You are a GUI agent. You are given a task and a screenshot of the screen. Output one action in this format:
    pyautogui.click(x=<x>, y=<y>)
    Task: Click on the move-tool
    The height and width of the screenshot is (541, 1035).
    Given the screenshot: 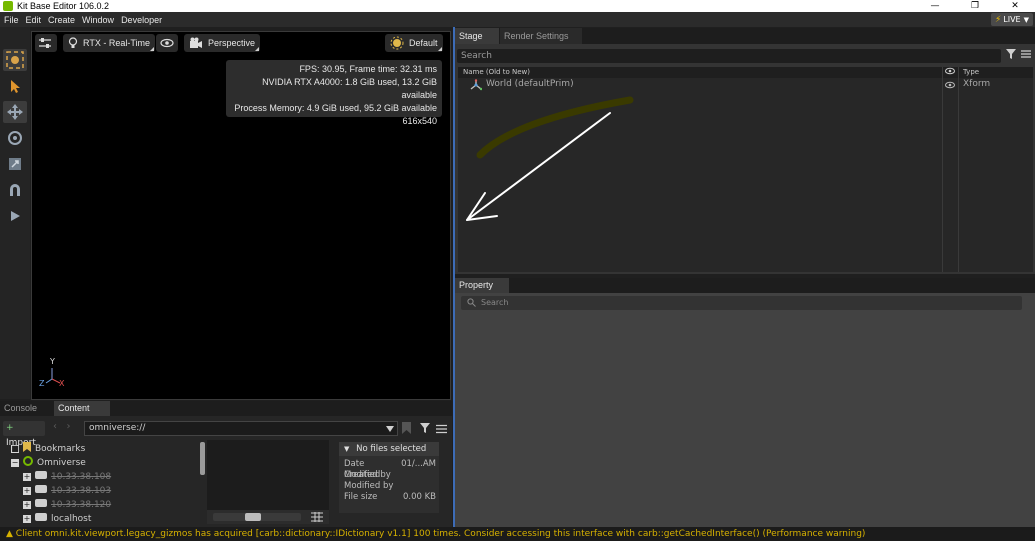 What is the action you would take?
    pyautogui.click(x=15, y=112)
    